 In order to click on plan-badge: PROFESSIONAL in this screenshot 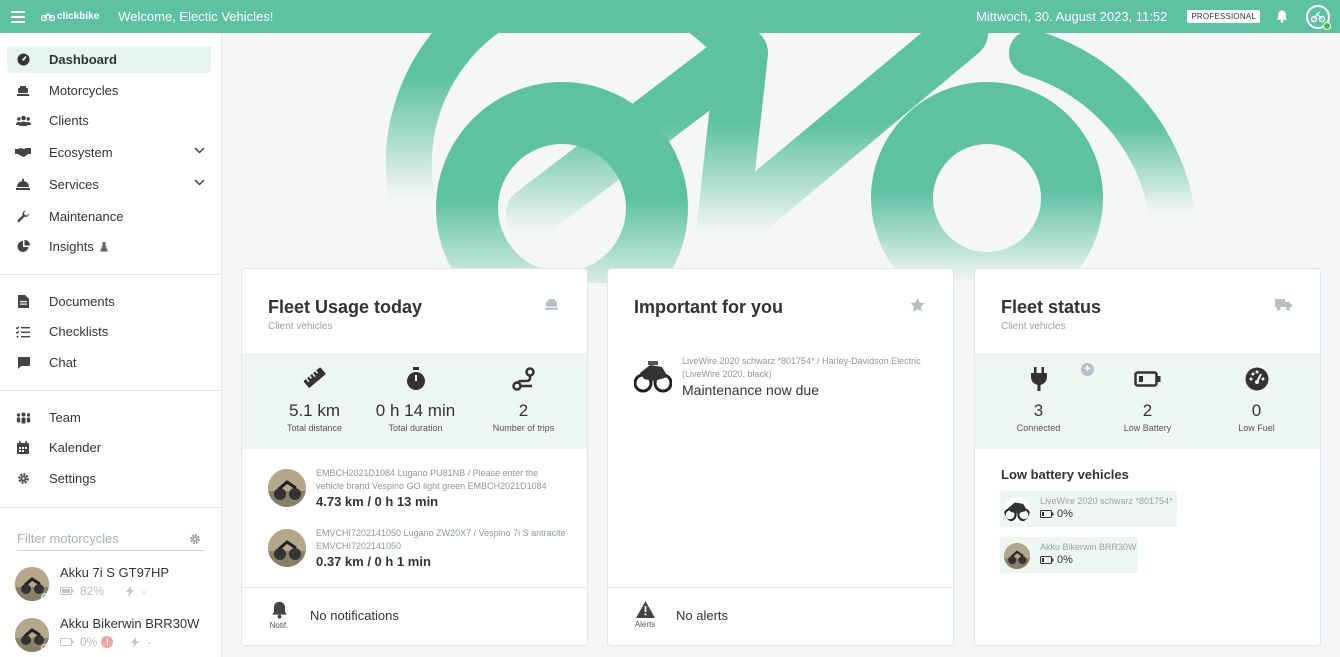, I will do `click(1223, 16)`.